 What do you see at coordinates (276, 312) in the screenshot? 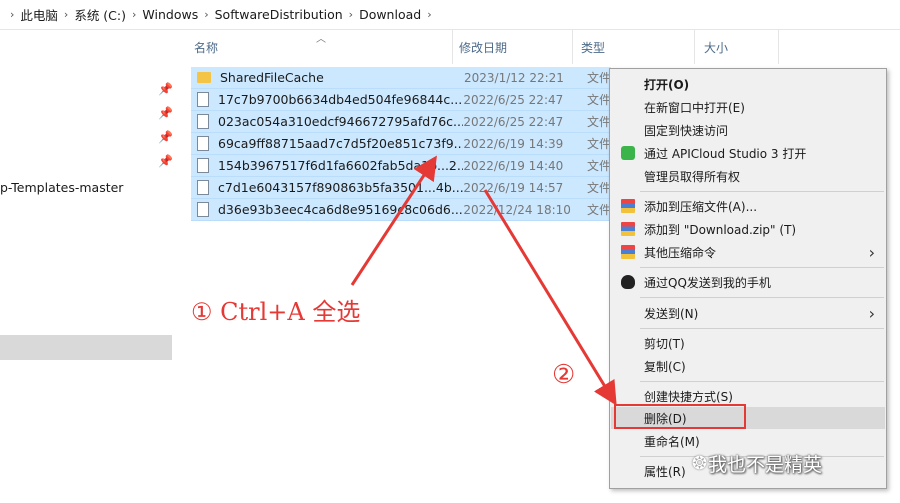
I see `annotation-step1: ① Ctrl+A 全选` at bounding box center [276, 312].